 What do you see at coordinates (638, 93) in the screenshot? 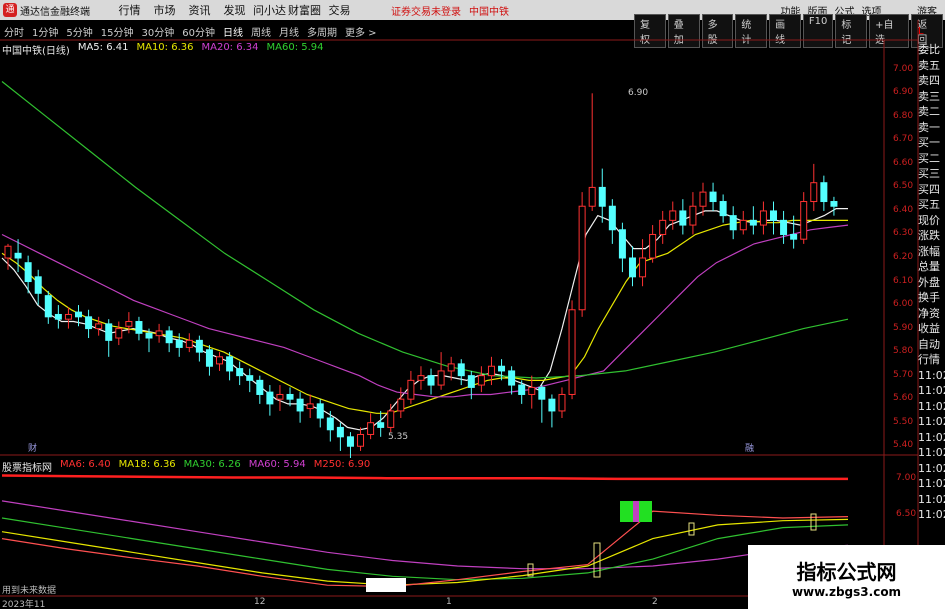
I see `high-price-label: 6.90` at bounding box center [638, 93].